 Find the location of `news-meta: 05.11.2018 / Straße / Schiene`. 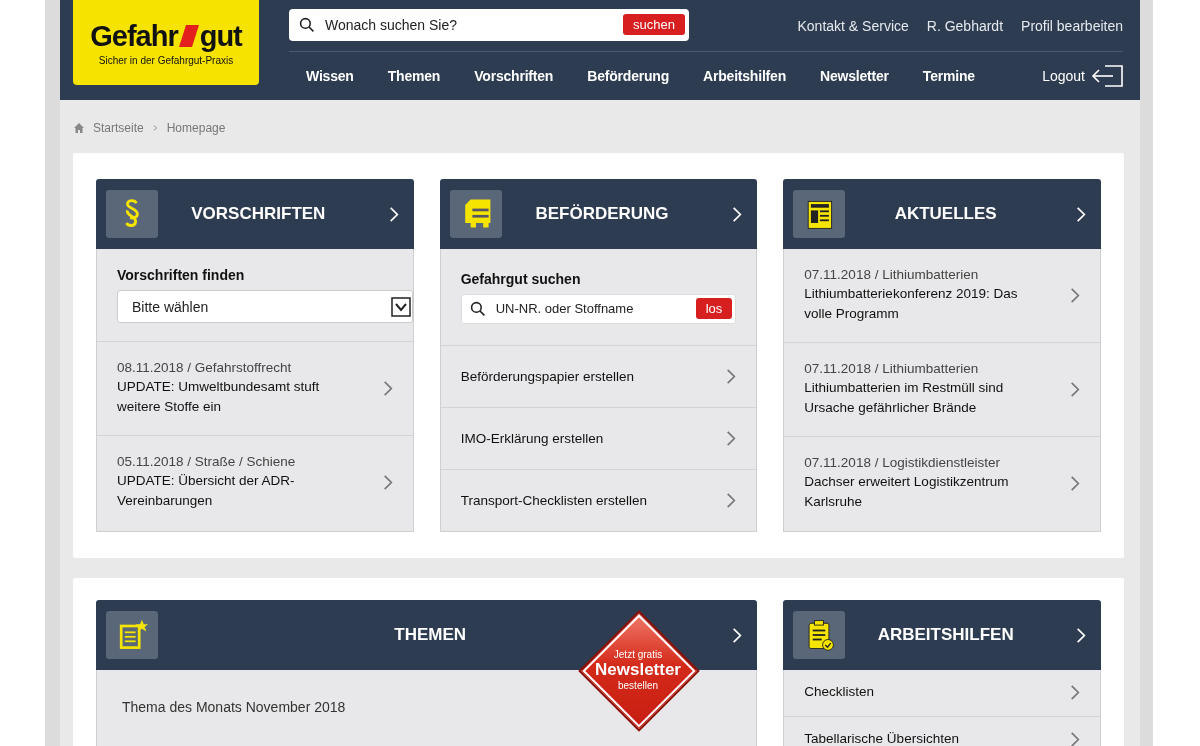

news-meta: 05.11.2018 / Straße / Schiene is located at coordinates (207, 461).